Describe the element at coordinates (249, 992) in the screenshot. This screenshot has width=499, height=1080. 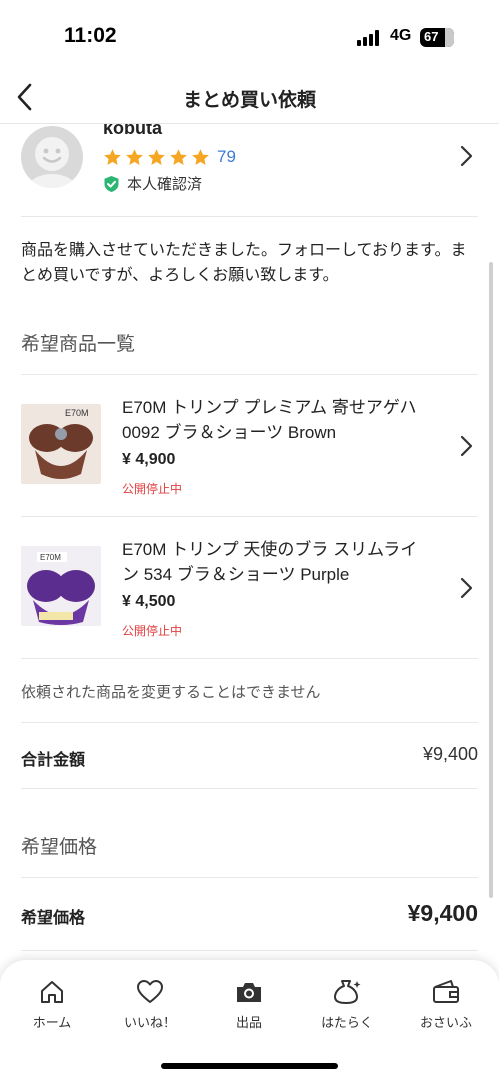
I see `camera-icon` at that location.